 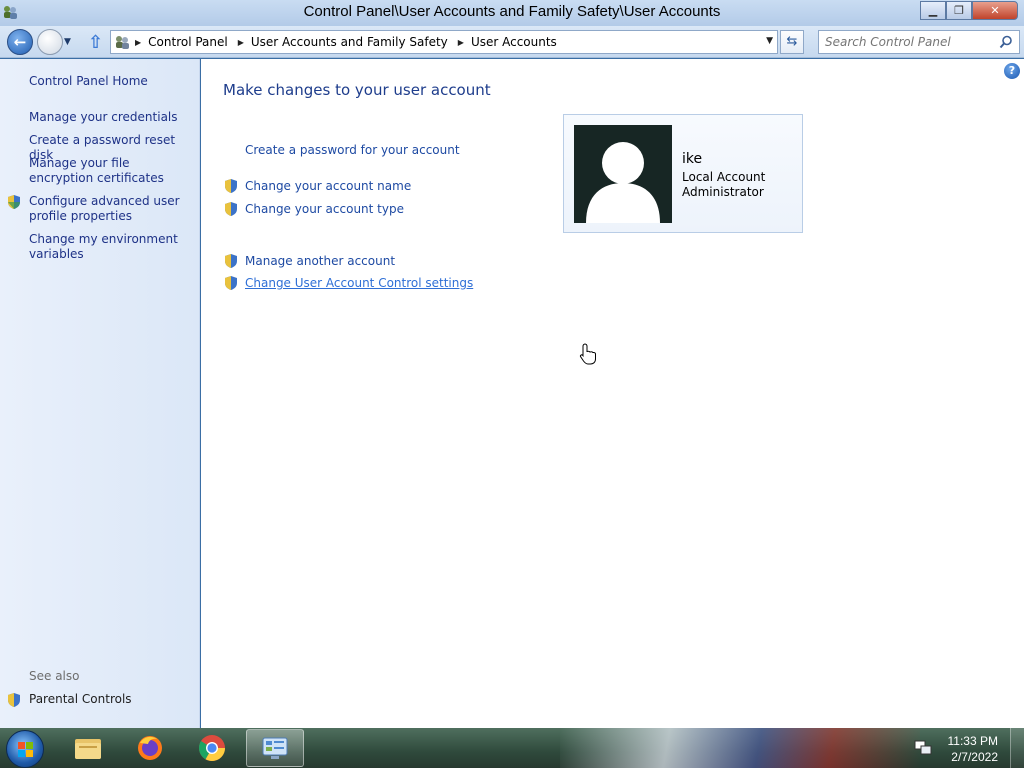 I want to click on account-role: Administrator, so click(x=723, y=192).